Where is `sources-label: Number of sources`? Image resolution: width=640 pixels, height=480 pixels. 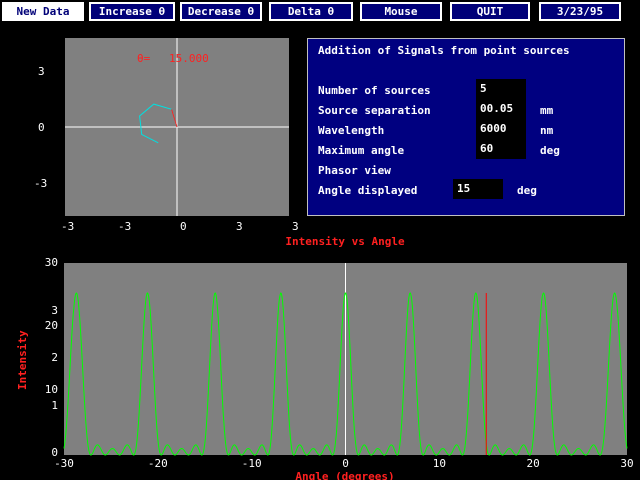 sources-label: Number of sources is located at coordinates (374, 90).